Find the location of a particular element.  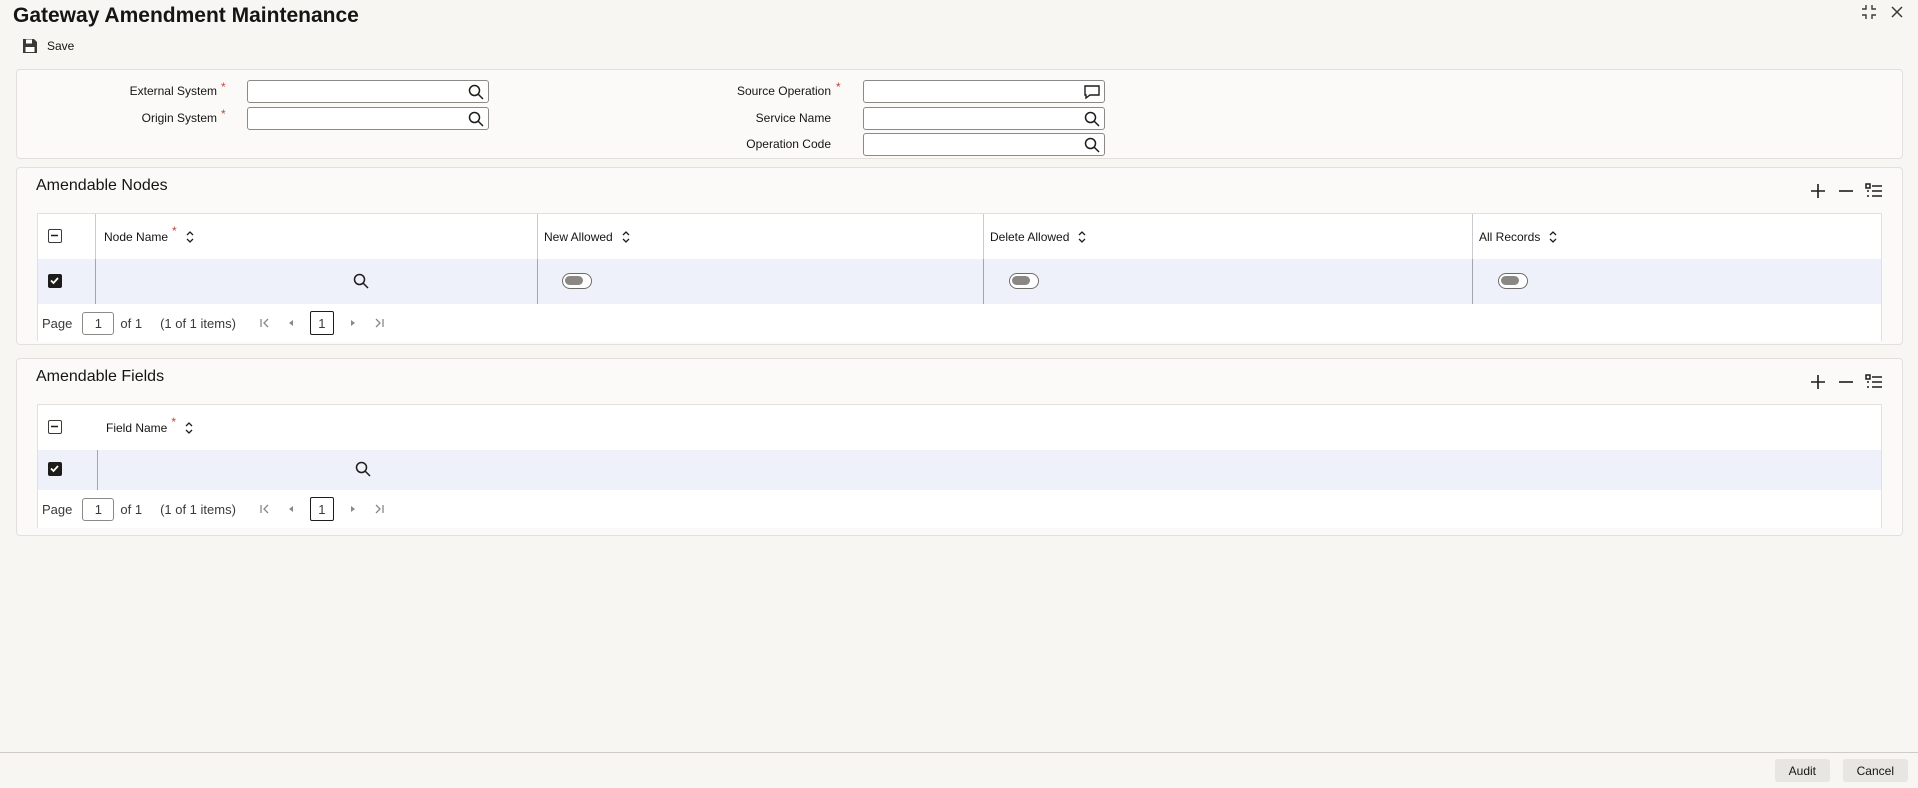

column-header-delete-allowed: Delete Allowed is located at coordinates (1038, 236).